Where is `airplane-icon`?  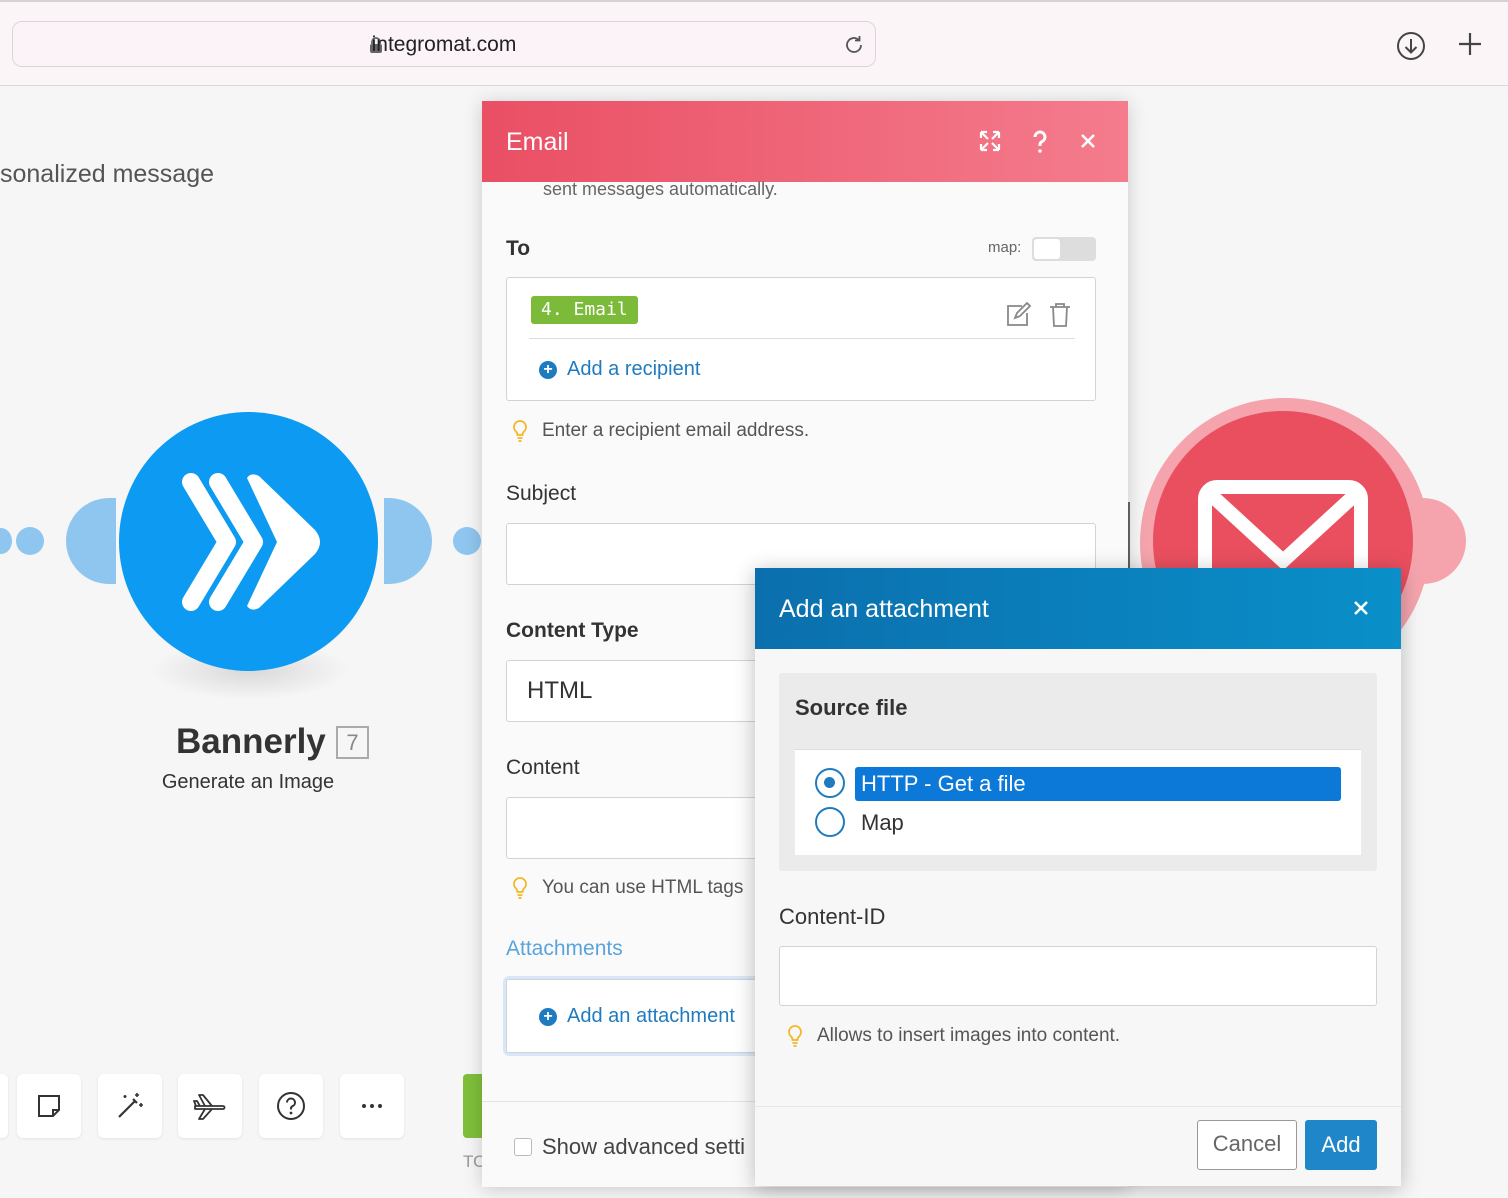
airplane-icon is located at coordinates (209, 1107).